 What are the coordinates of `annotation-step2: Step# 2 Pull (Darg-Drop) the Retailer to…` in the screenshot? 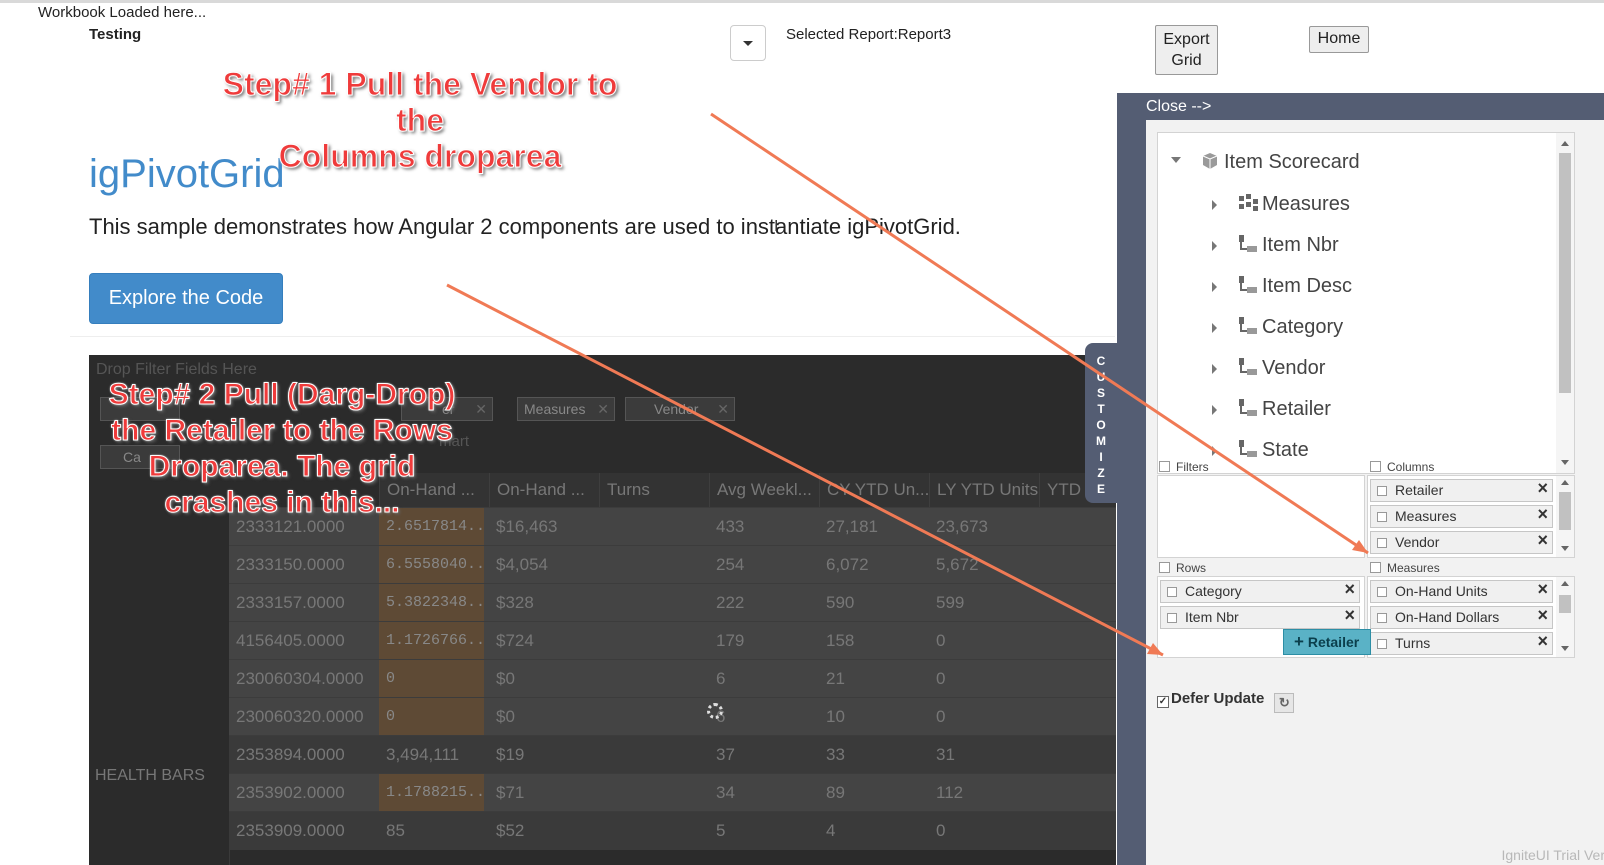 It's located at (282, 449).